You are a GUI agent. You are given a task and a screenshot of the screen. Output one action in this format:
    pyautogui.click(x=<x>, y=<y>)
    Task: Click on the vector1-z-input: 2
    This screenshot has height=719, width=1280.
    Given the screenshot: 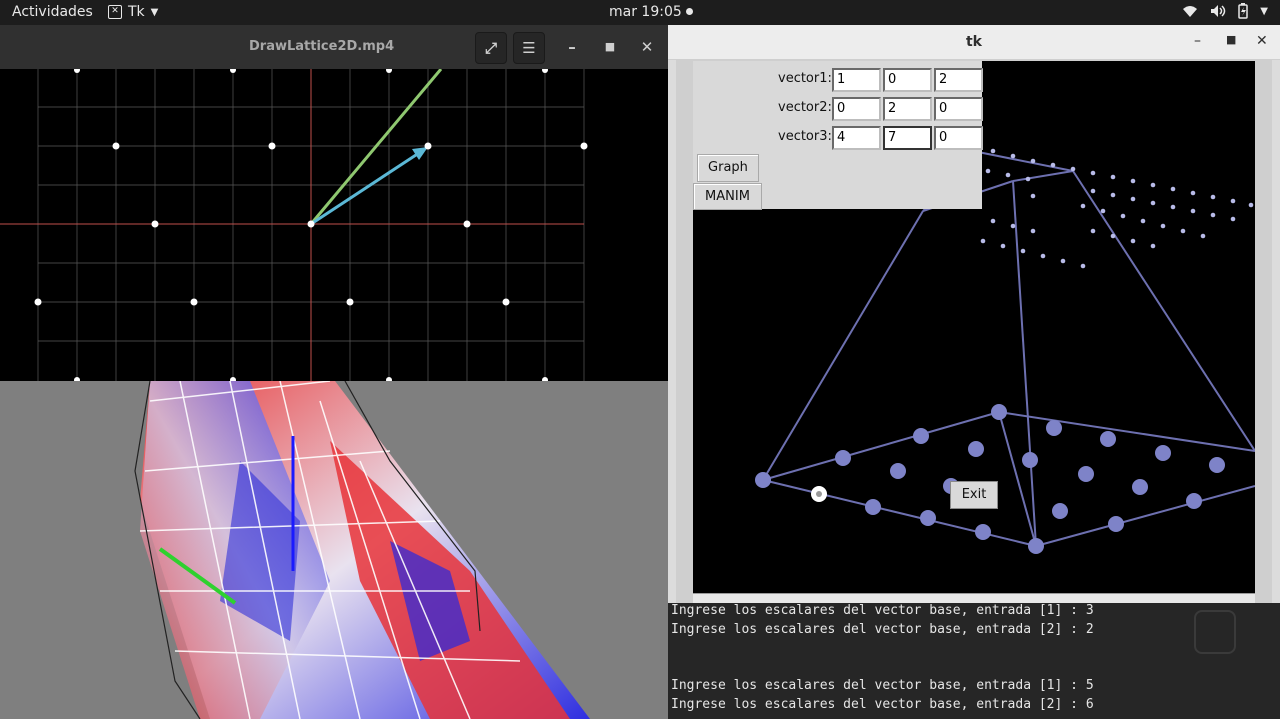 What is the action you would take?
    pyautogui.click(x=958, y=80)
    